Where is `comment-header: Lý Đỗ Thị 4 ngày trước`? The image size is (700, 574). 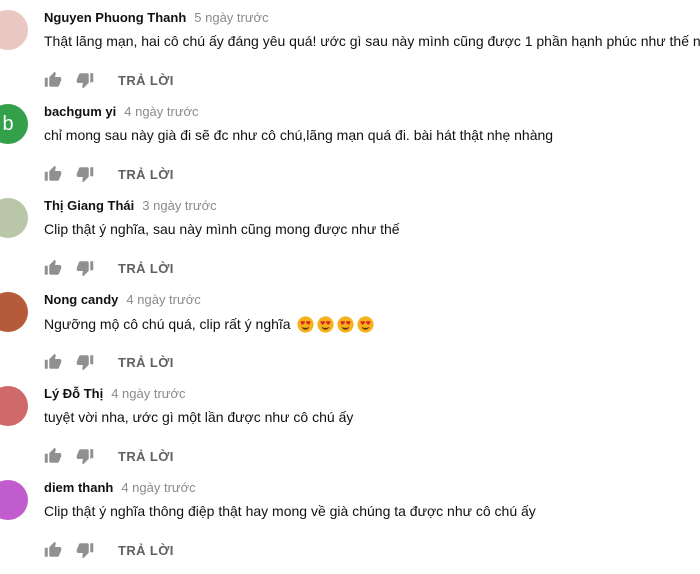
comment-header: Lý Đỗ Thị 4 ngày trước is located at coordinates (115, 396).